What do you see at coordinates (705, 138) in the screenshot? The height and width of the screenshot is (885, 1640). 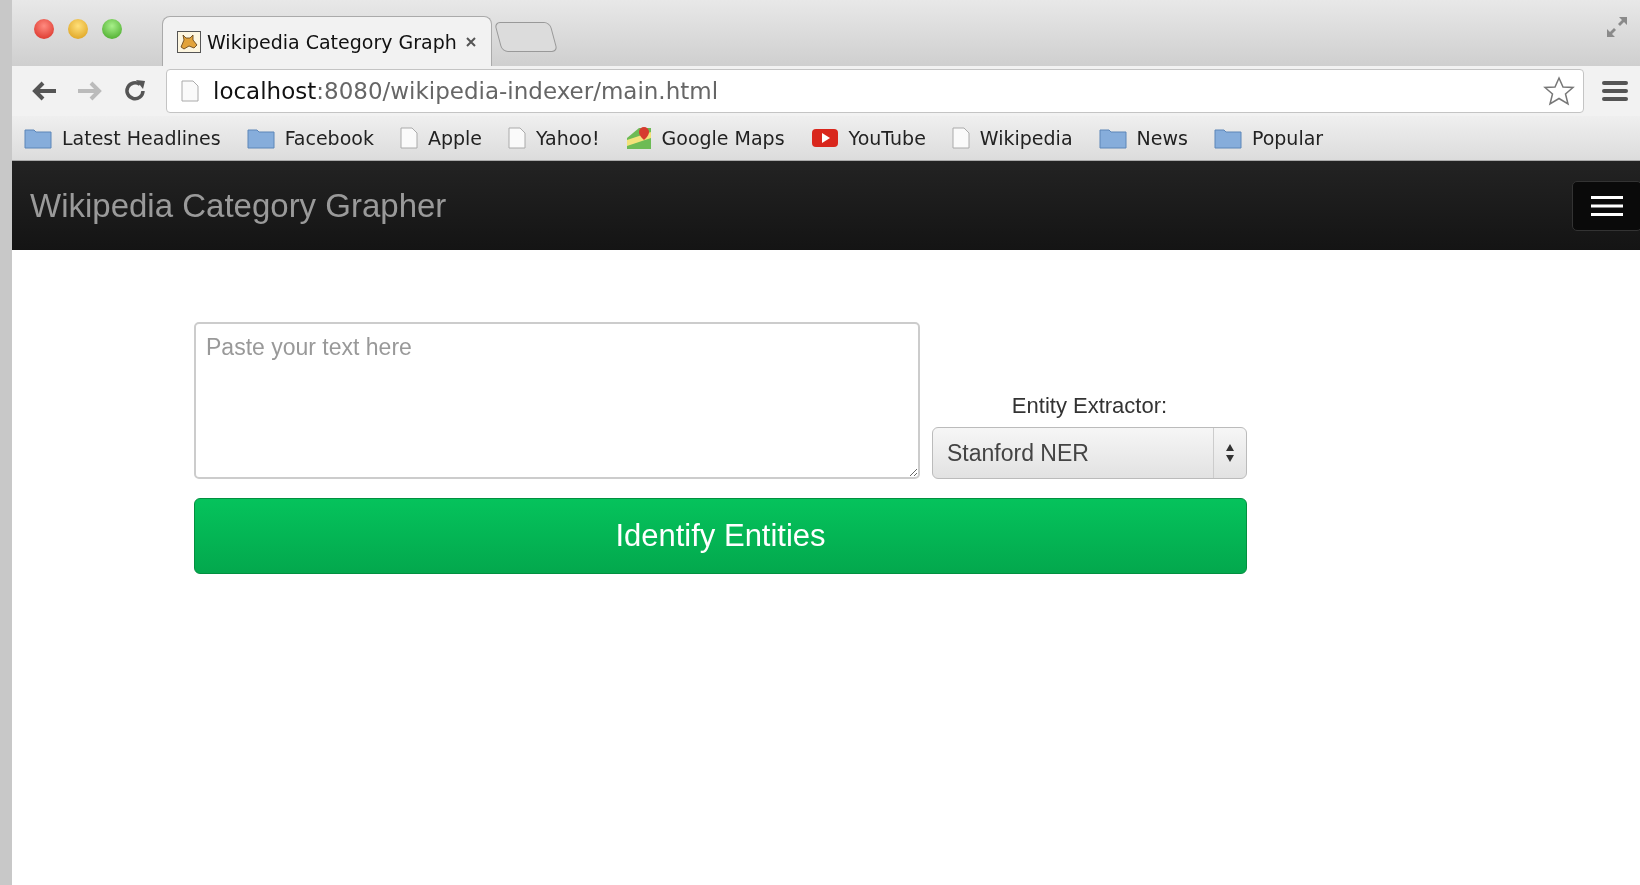 I see `bookmark-item: Google Maps` at bounding box center [705, 138].